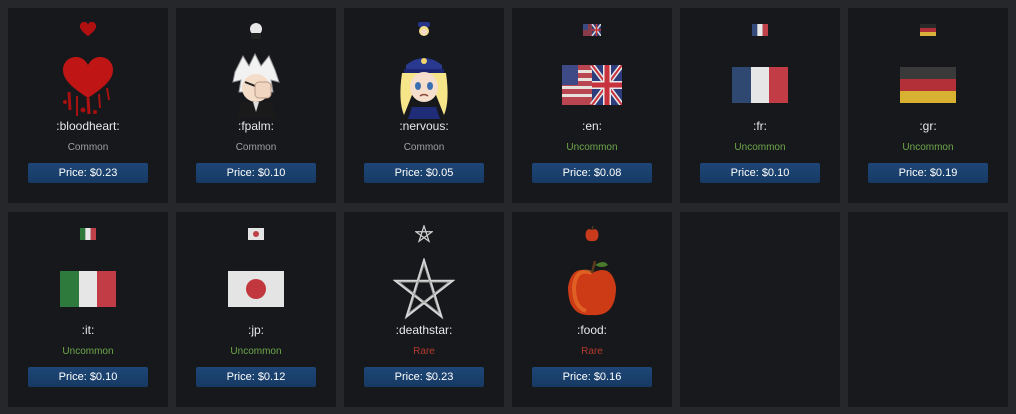 The width and height of the screenshot is (1016, 414). I want to click on item-card: :it: Uncommon Price: $0.10, so click(88, 309).